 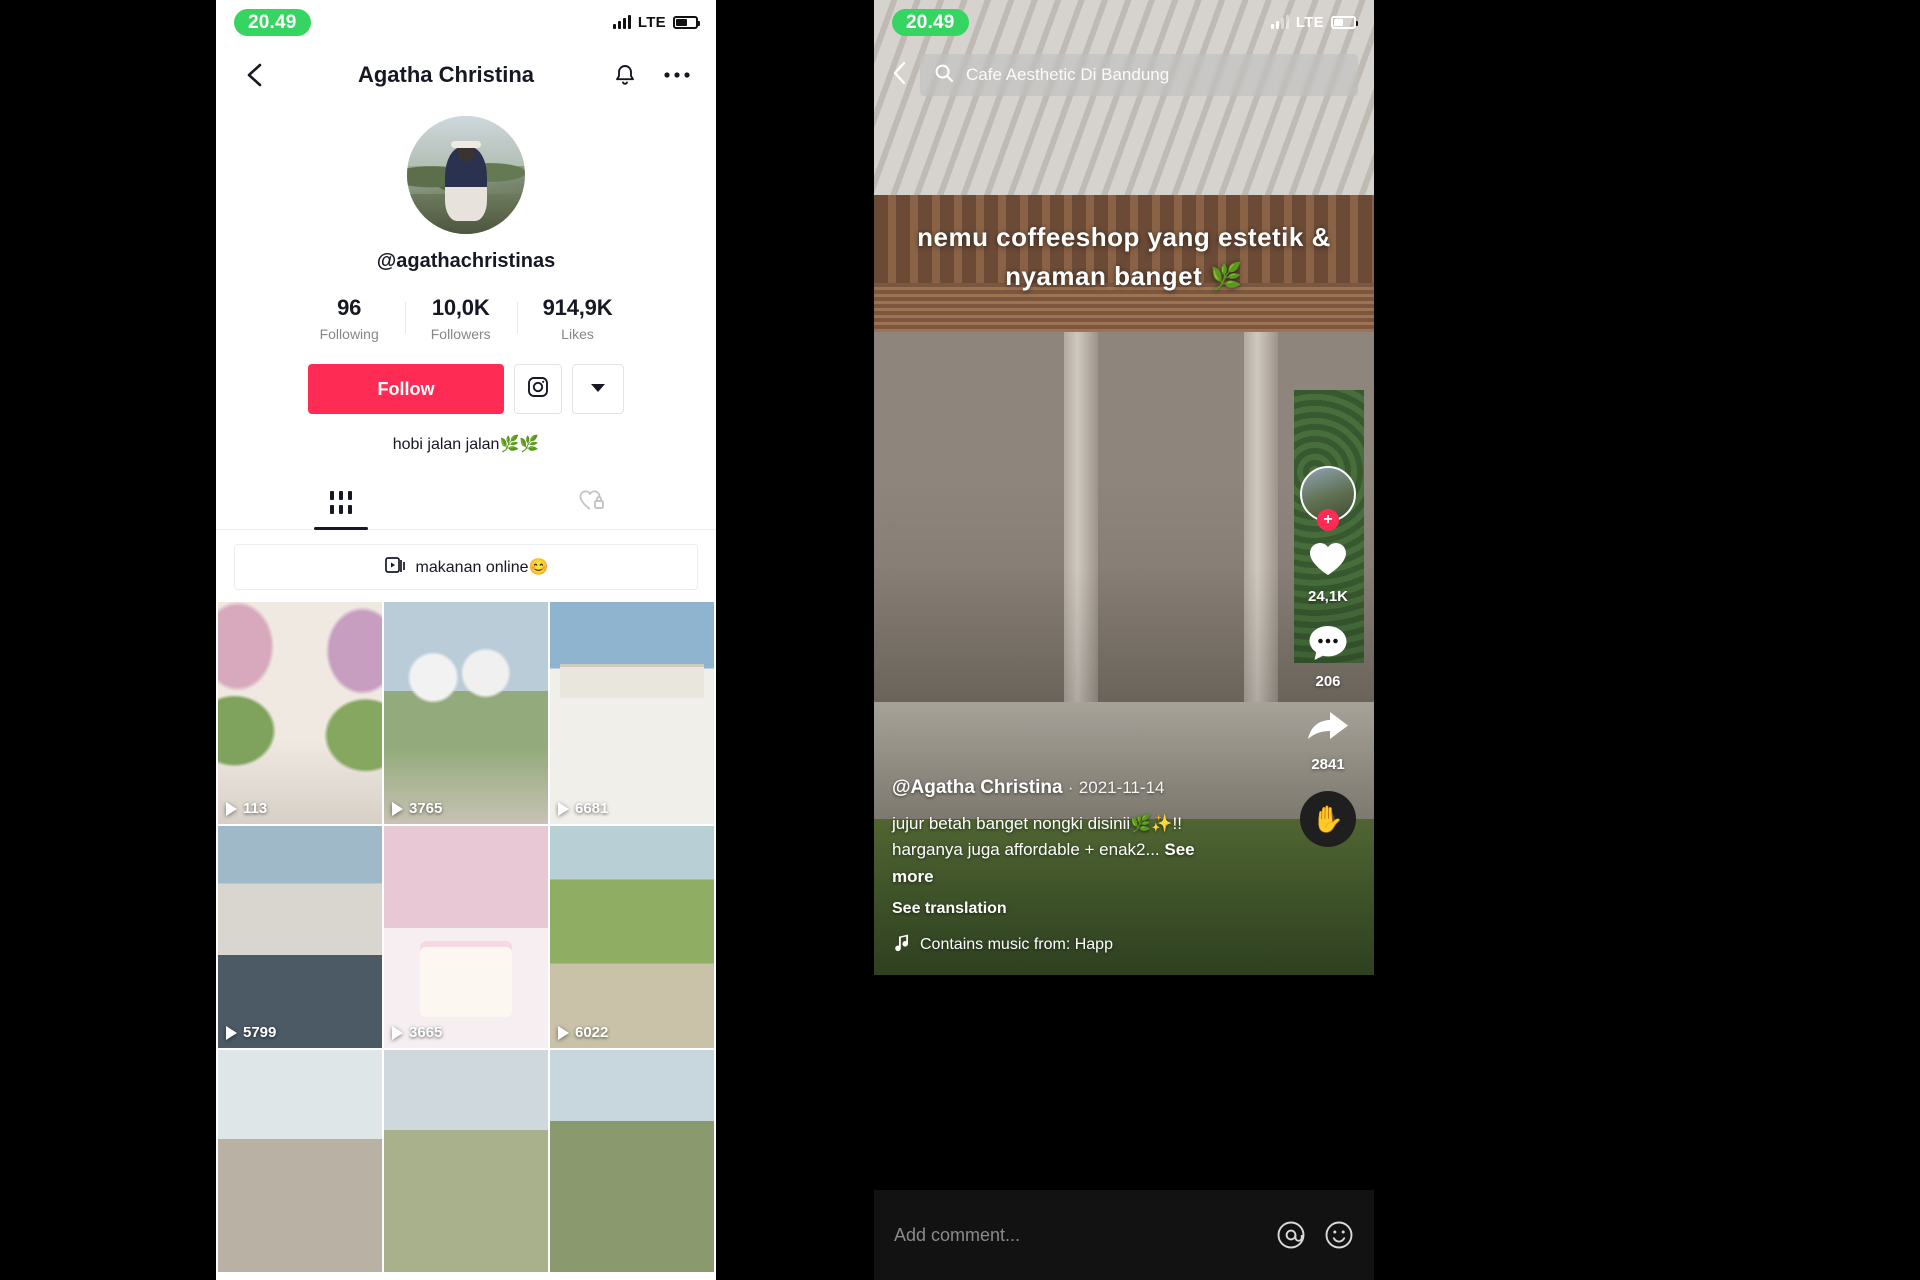 I want to click on instagram-icon, so click(x=538, y=389).